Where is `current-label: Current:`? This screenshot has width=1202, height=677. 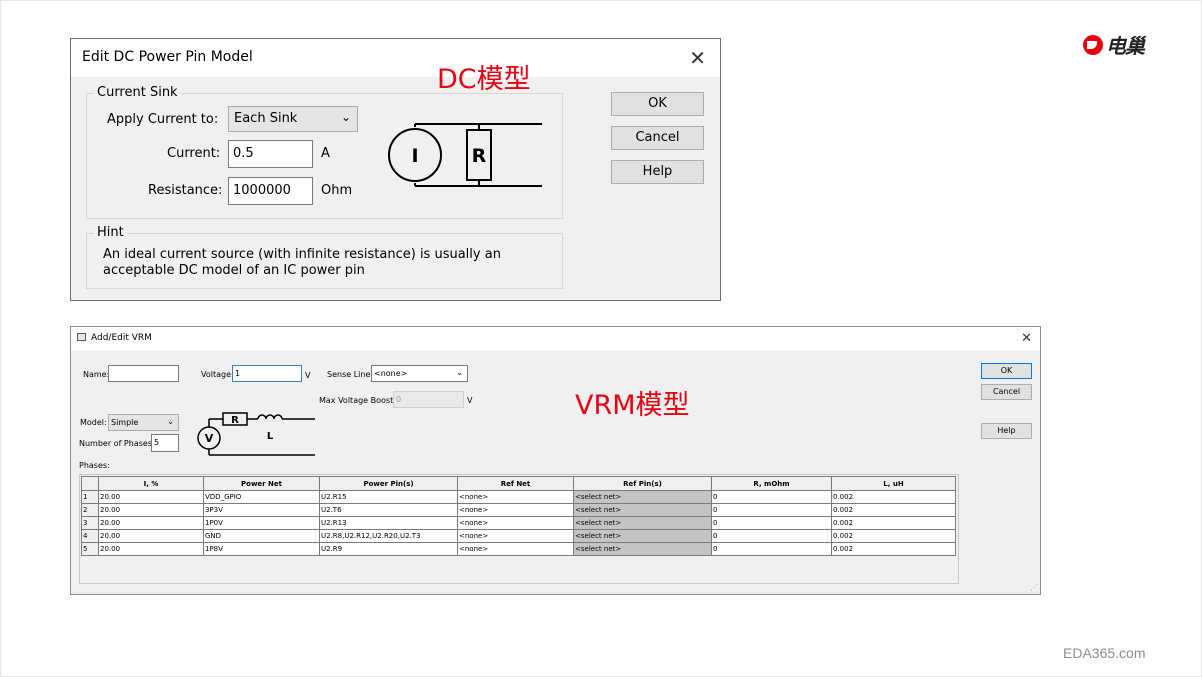
current-label: Current: is located at coordinates (194, 153).